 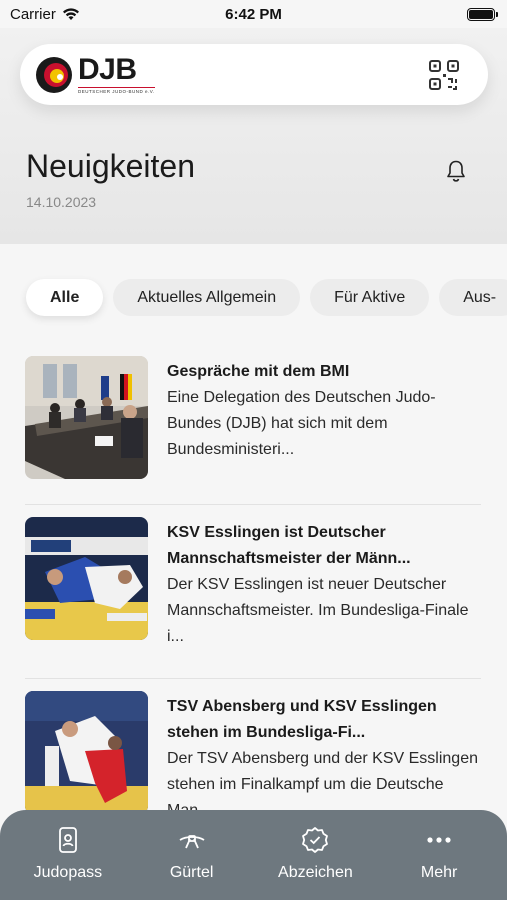 What do you see at coordinates (473, 297) in the screenshot?
I see `filter-chip-aus: Aus-` at bounding box center [473, 297].